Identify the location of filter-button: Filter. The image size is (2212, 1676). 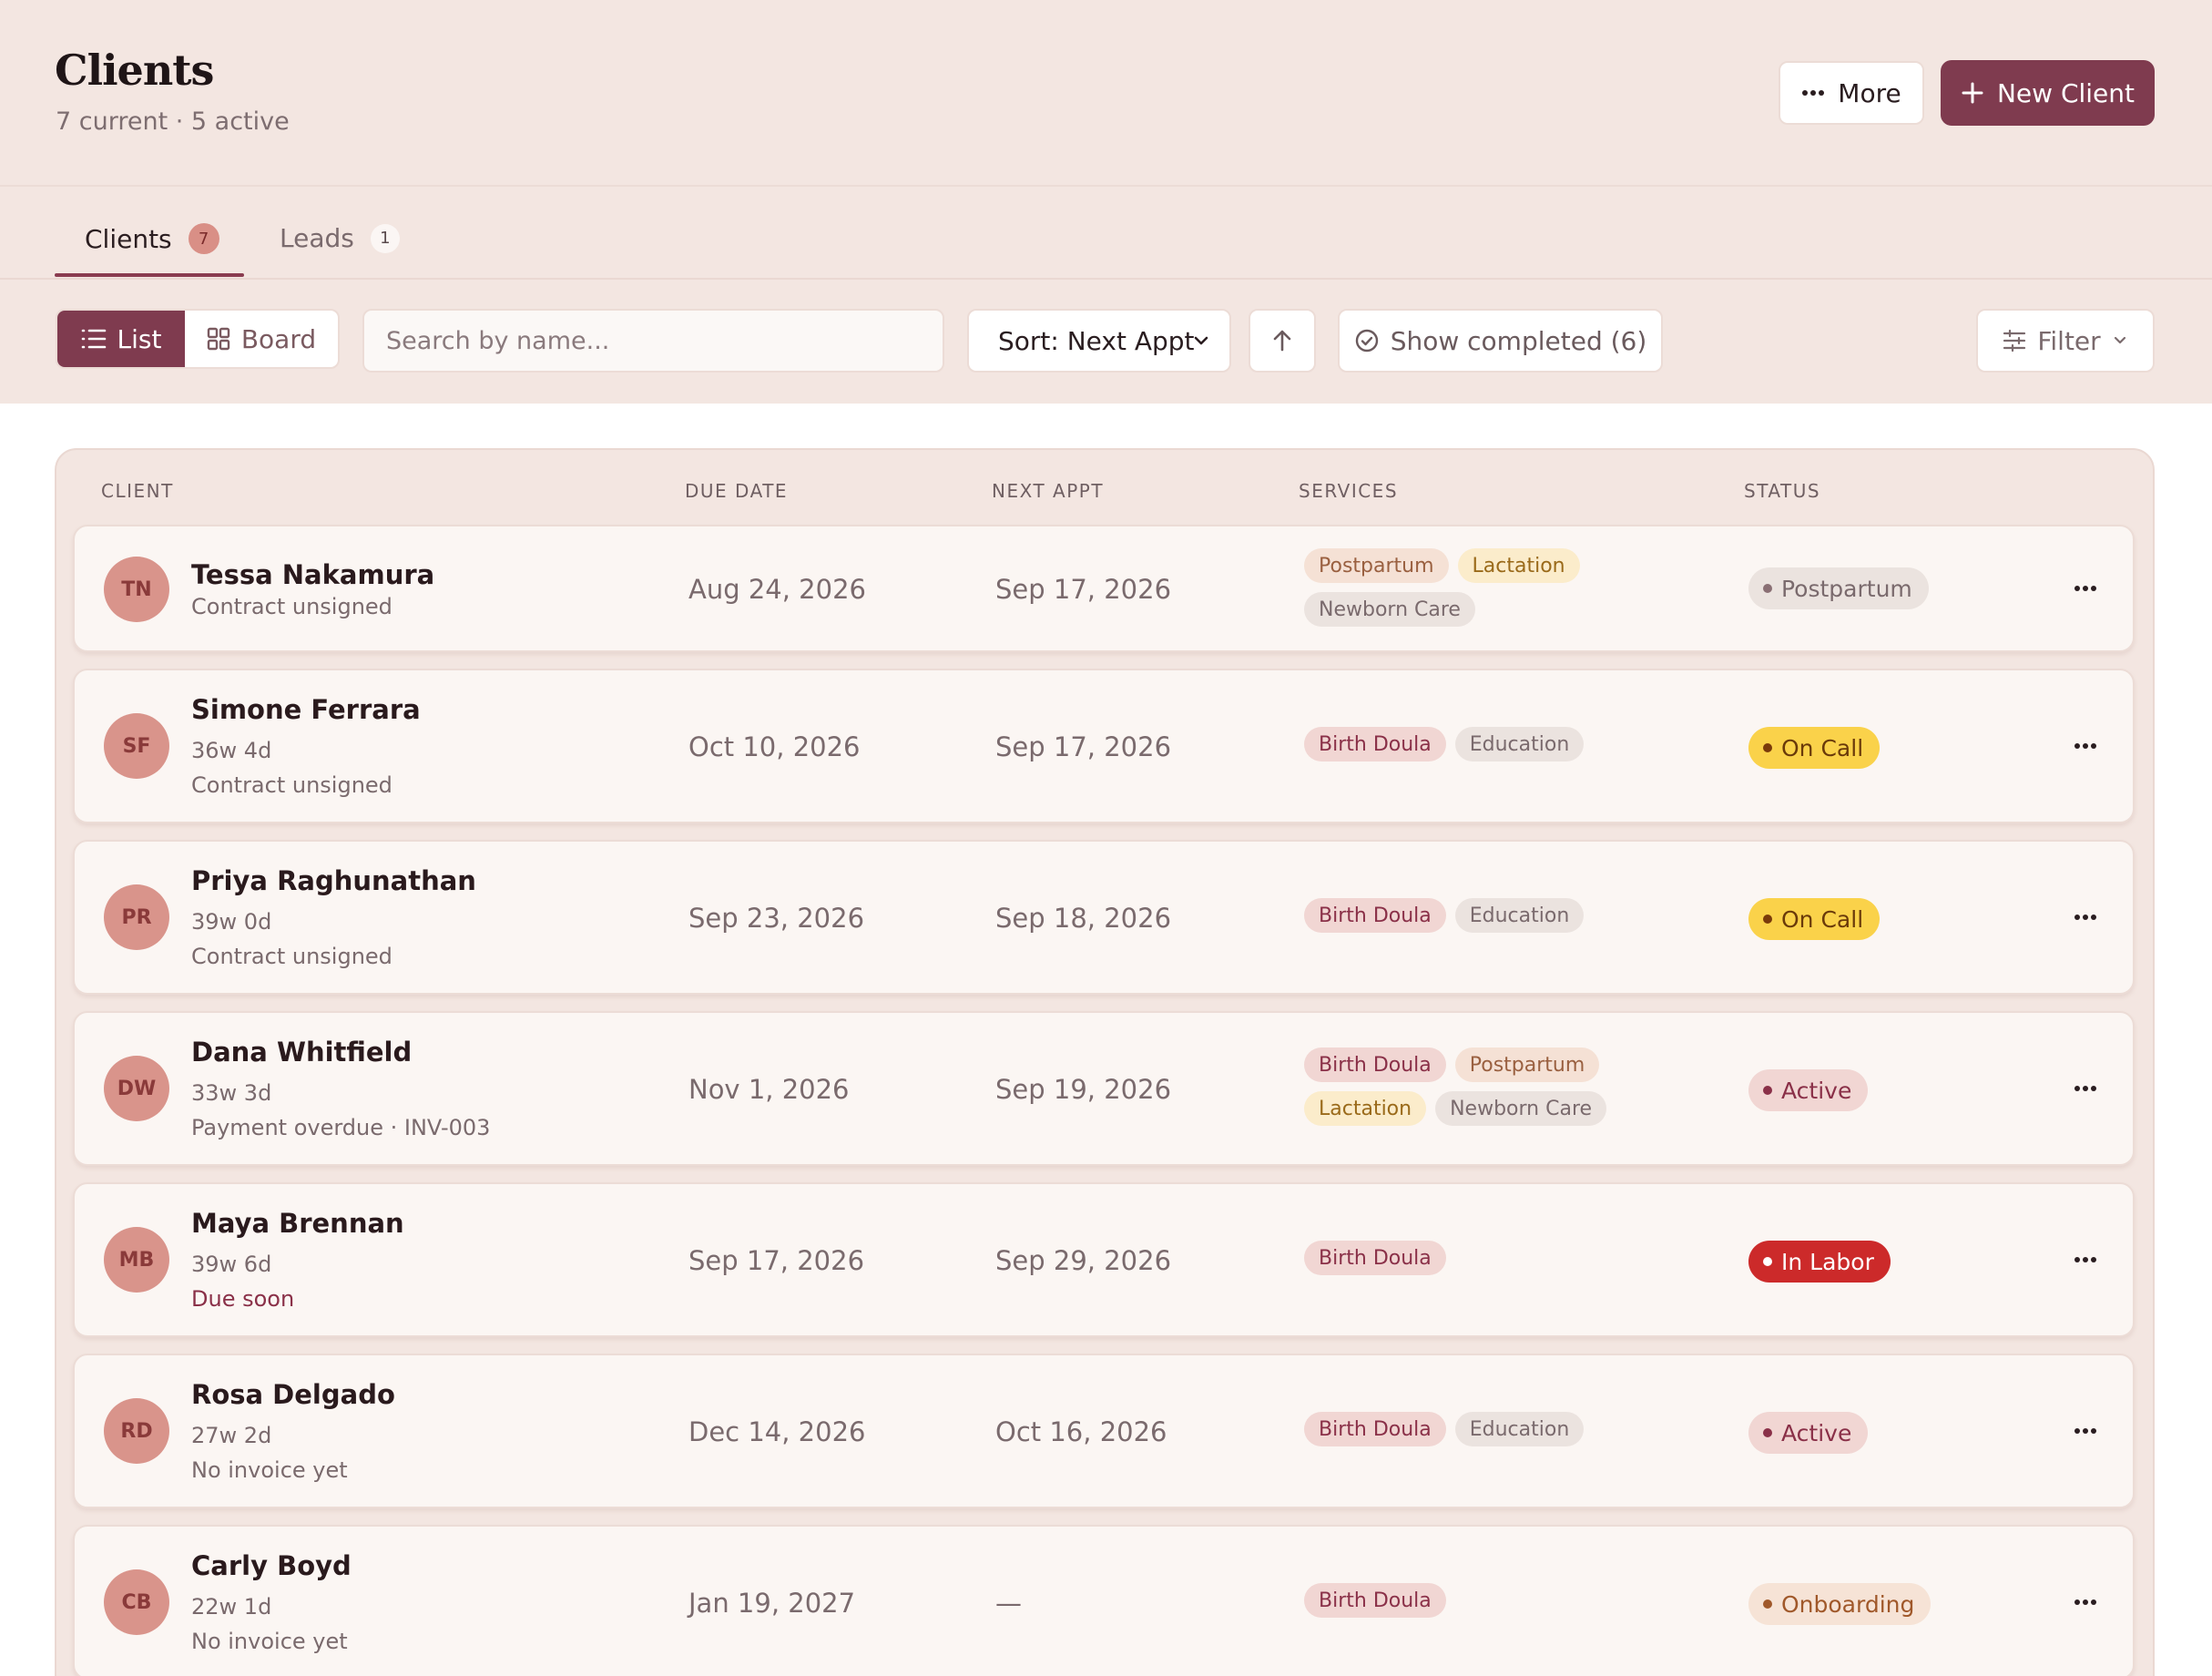
(2065, 341).